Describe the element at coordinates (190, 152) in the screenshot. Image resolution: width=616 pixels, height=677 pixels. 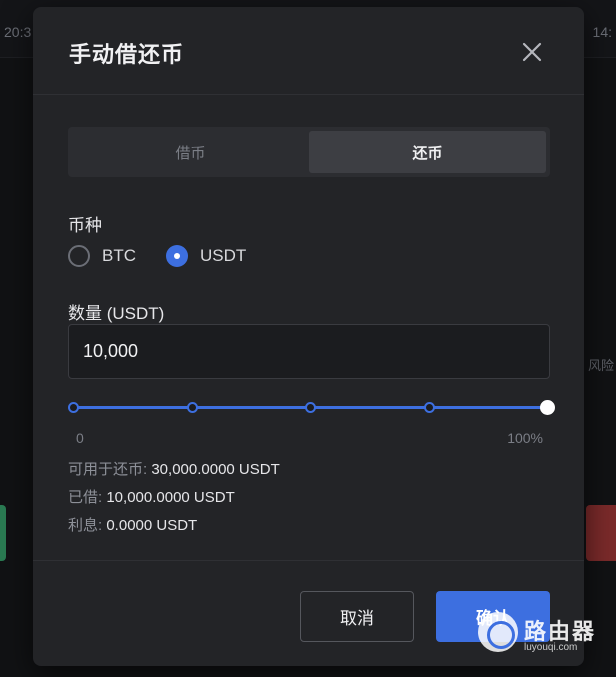
I see `tab-borrow: 借币` at that location.